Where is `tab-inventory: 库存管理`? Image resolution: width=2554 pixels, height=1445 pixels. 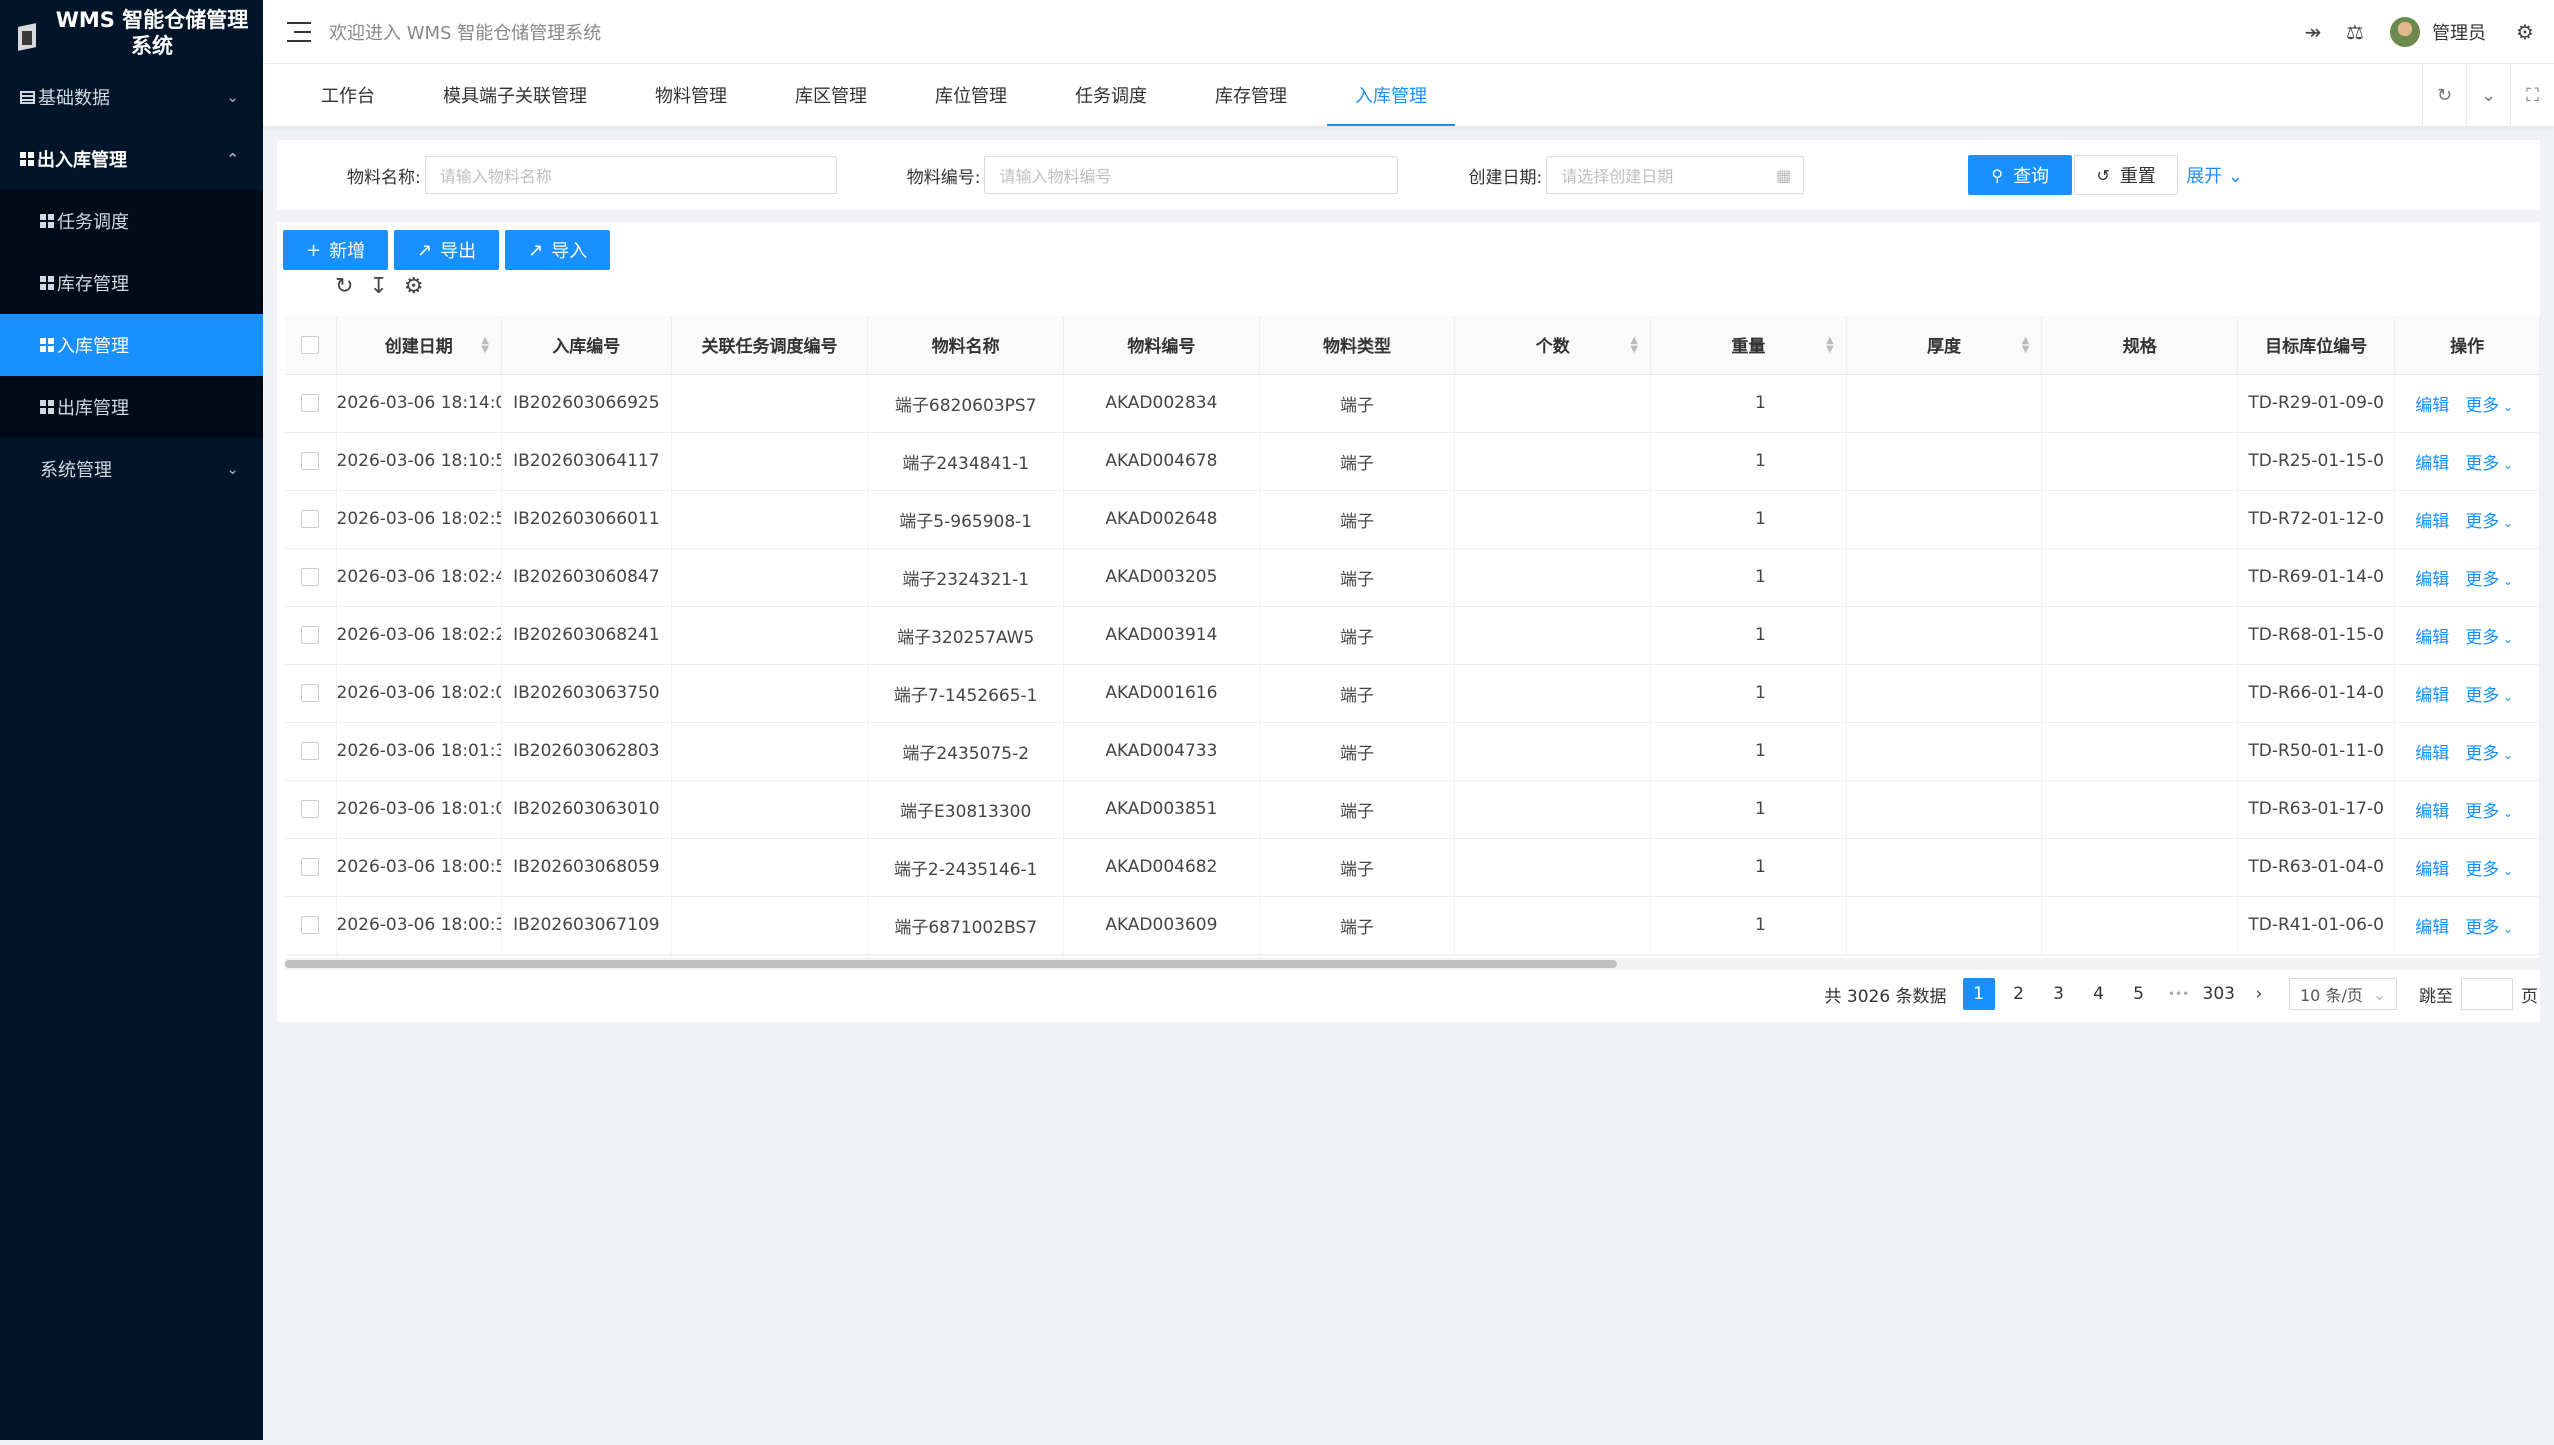
tab-inventory: 库存管理 is located at coordinates (1251, 95).